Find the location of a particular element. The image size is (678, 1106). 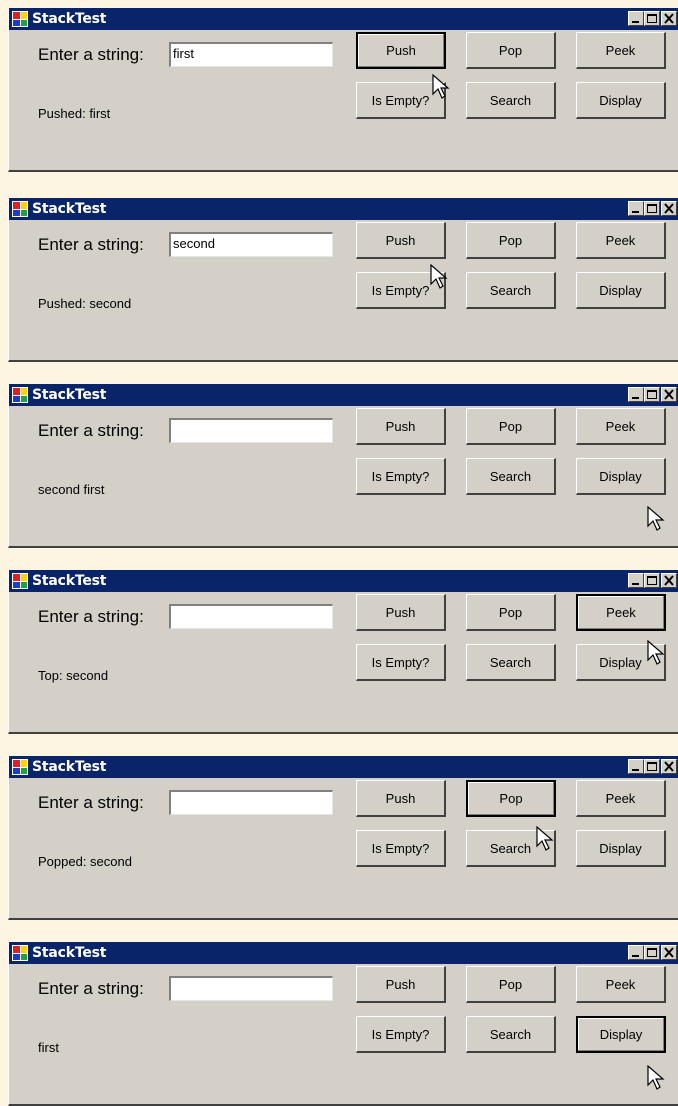

status-label: Popped: second is located at coordinates (85, 861).